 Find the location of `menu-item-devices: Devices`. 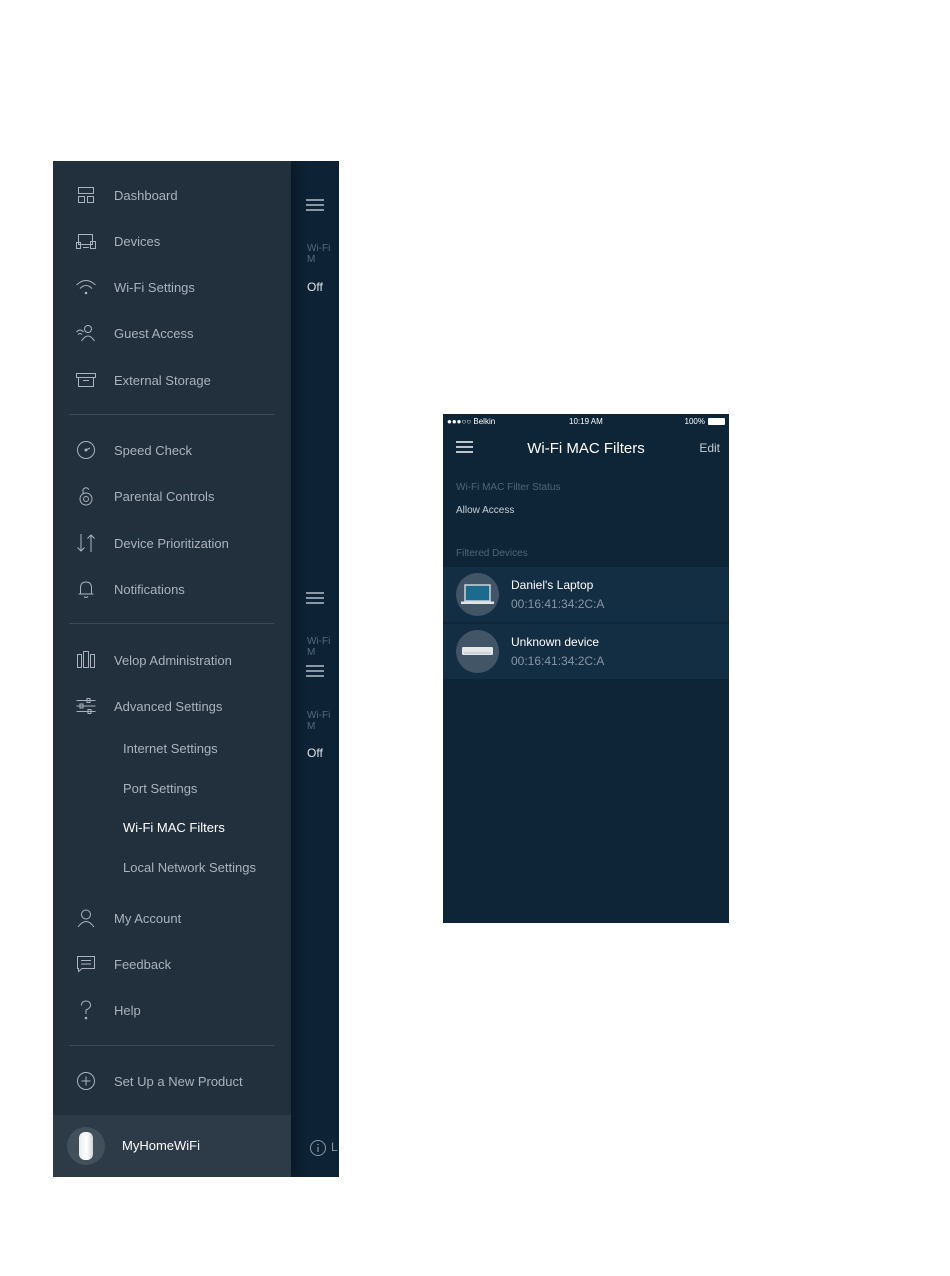

menu-item-devices: Devices is located at coordinates (172, 241).